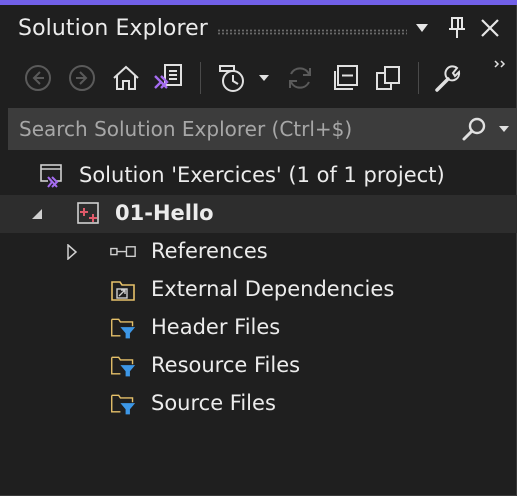  I want to click on item-label: External Dependencies, so click(273, 289).